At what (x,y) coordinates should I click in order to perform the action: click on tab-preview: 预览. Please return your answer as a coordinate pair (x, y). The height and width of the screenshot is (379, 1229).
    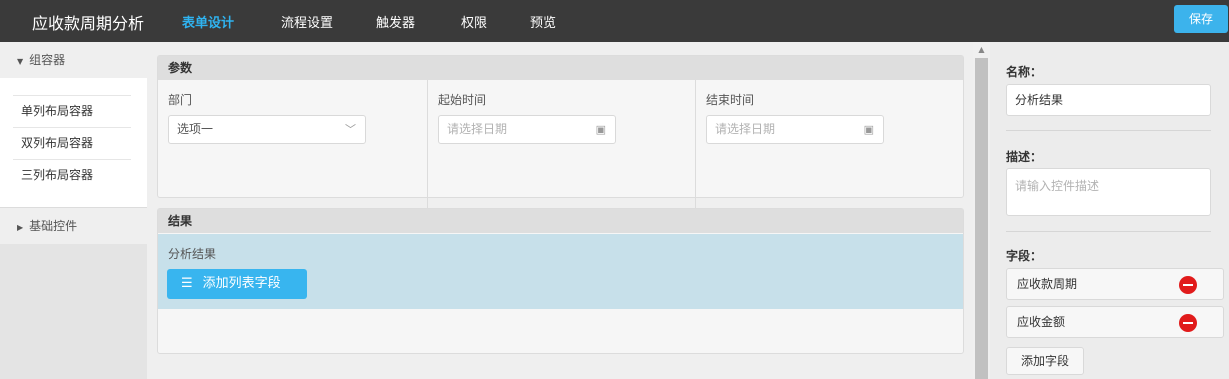
    Looking at the image, I should click on (543, 21).